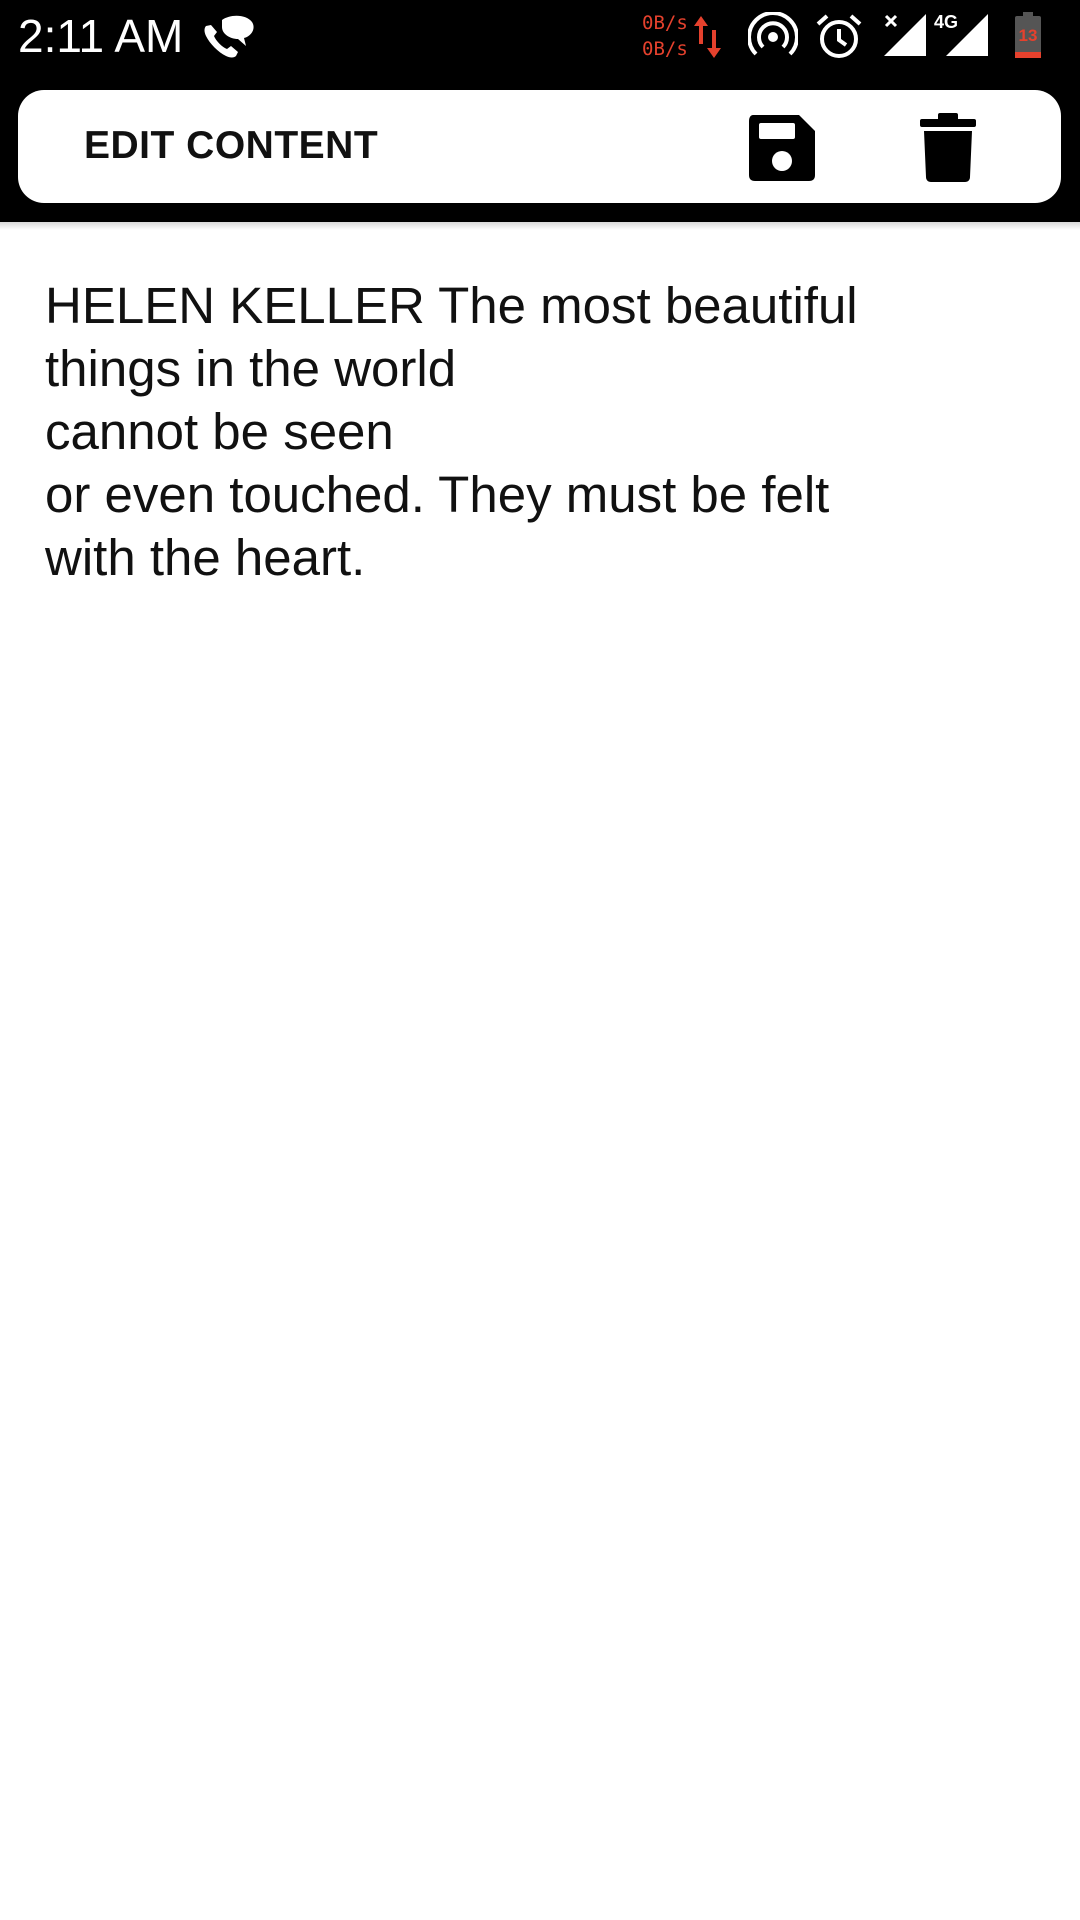 The height and width of the screenshot is (1920, 1080). Describe the element at coordinates (540, 226) in the screenshot. I see `toolbar-shadow` at that location.